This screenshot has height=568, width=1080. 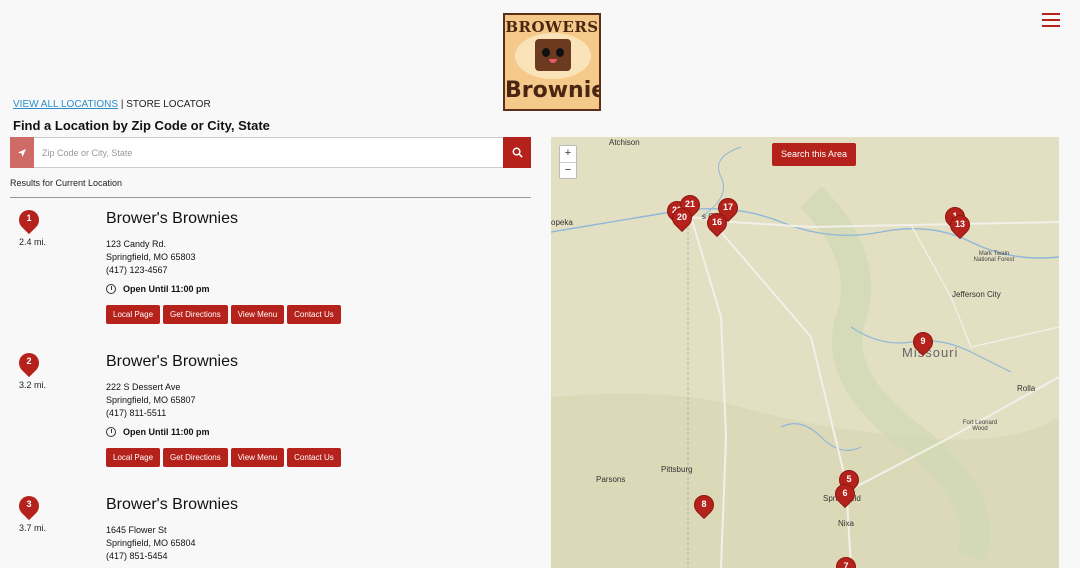 I want to click on map-label: Jefferson City, so click(x=976, y=294).